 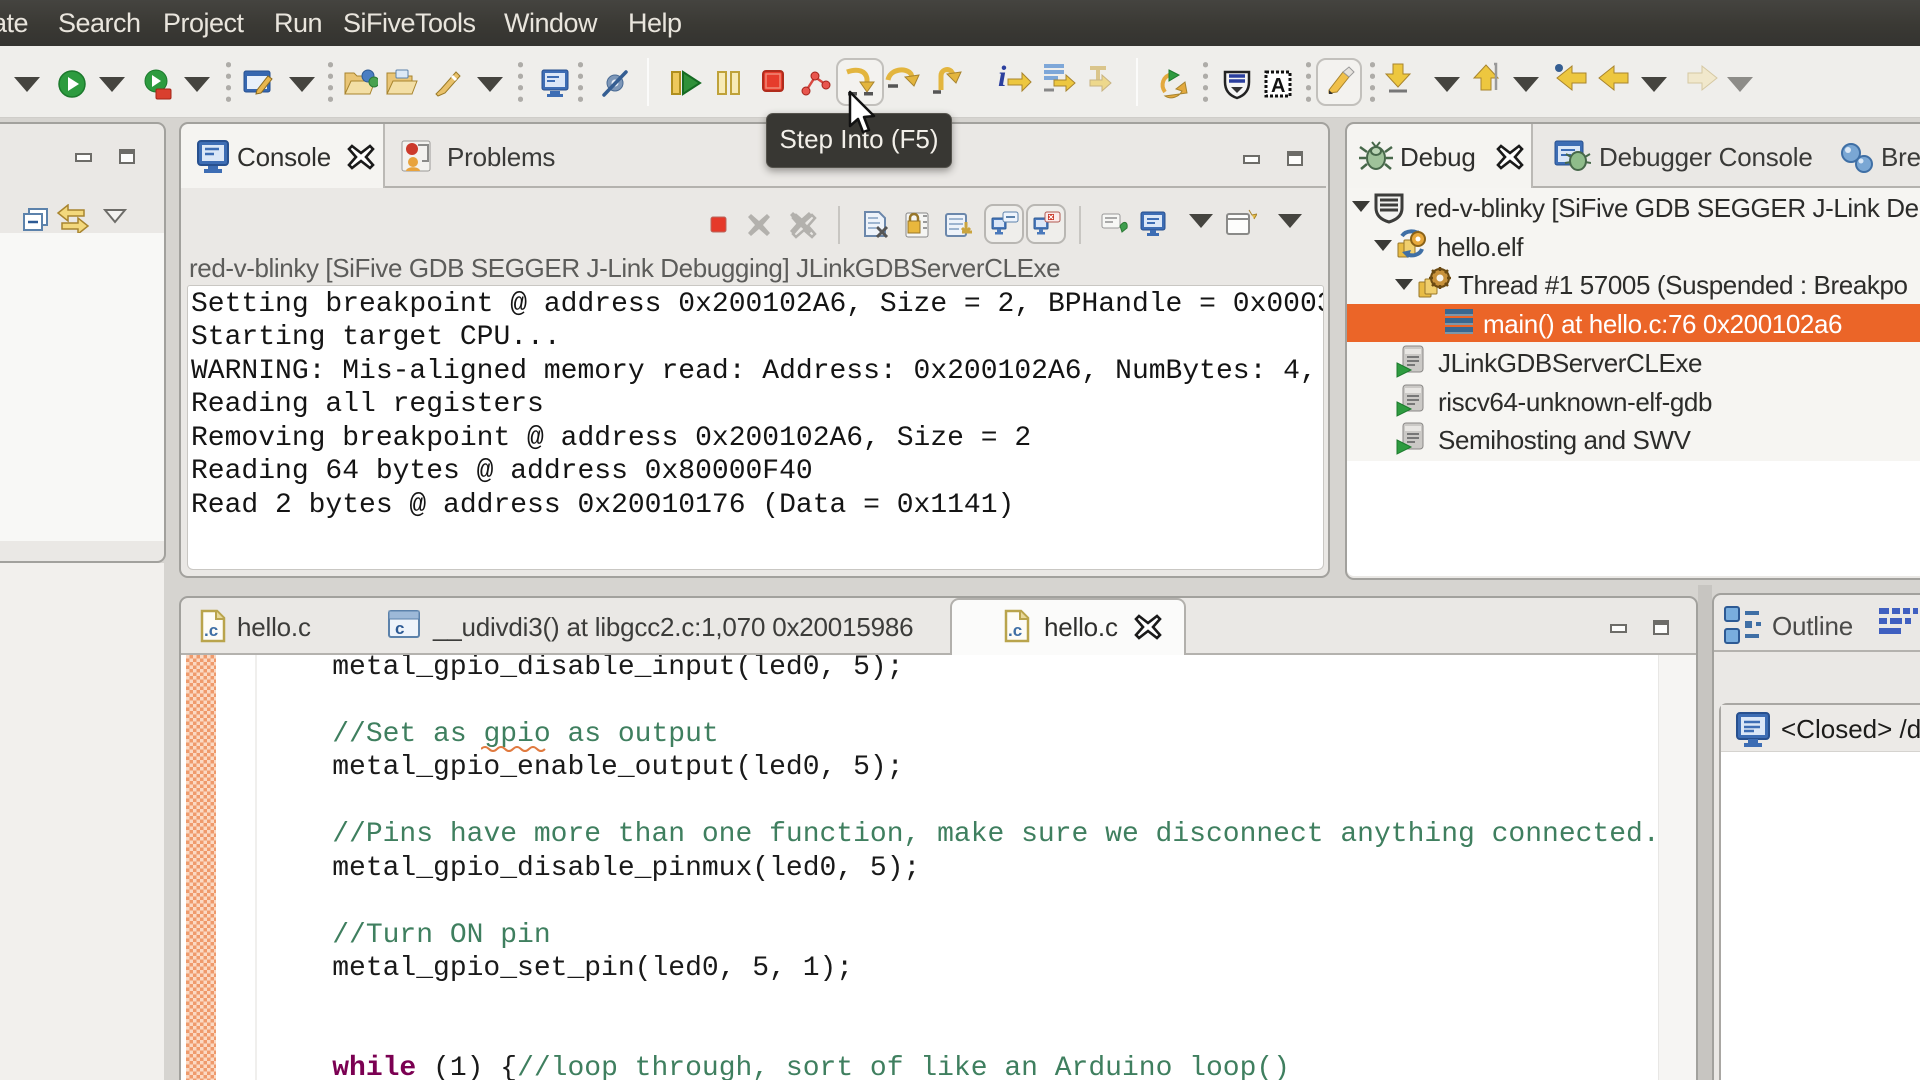 I want to click on svg-text: i, so click(x=1002, y=76).